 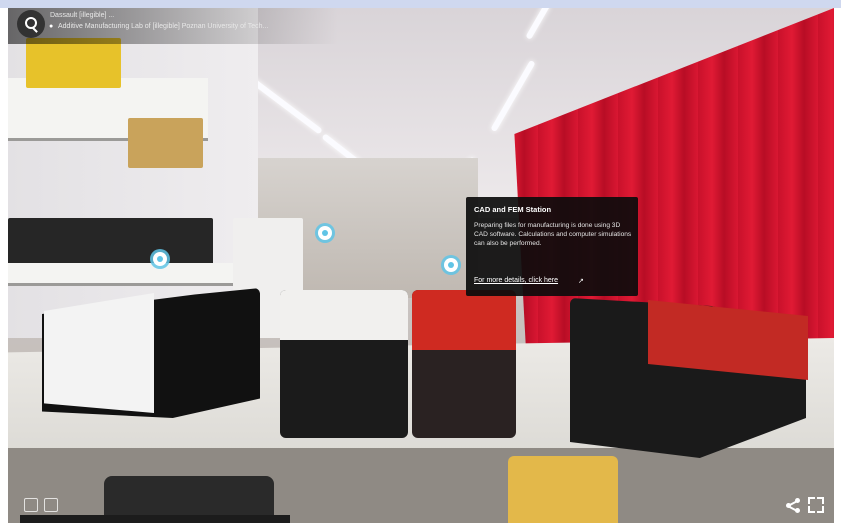 What do you see at coordinates (31, 24) in the screenshot?
I see `search-button` at bounding box center [31, 24].